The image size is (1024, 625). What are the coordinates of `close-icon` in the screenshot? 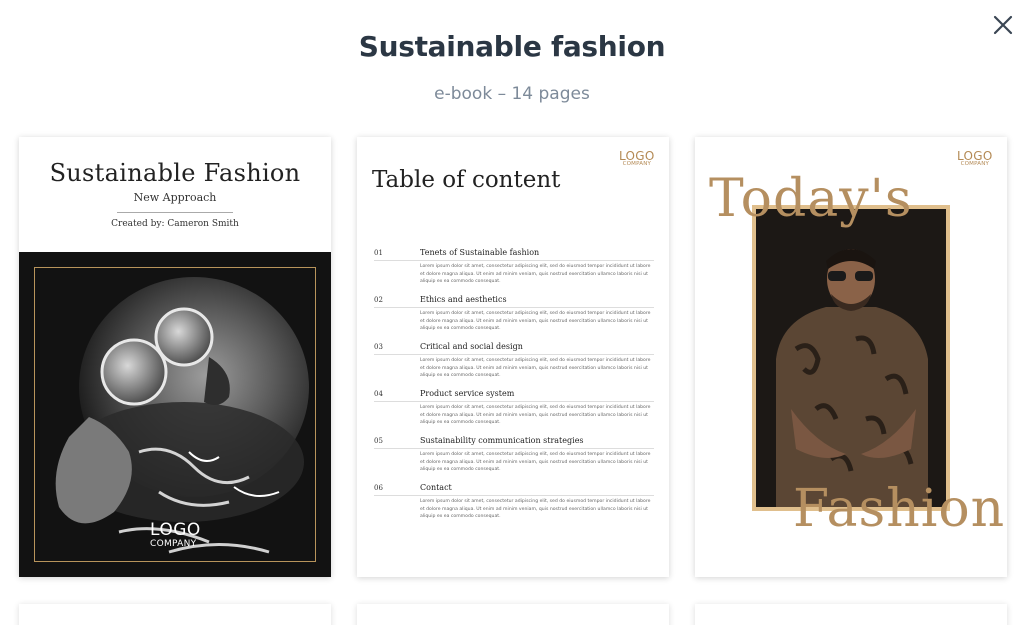 It's located at (1003, 25).